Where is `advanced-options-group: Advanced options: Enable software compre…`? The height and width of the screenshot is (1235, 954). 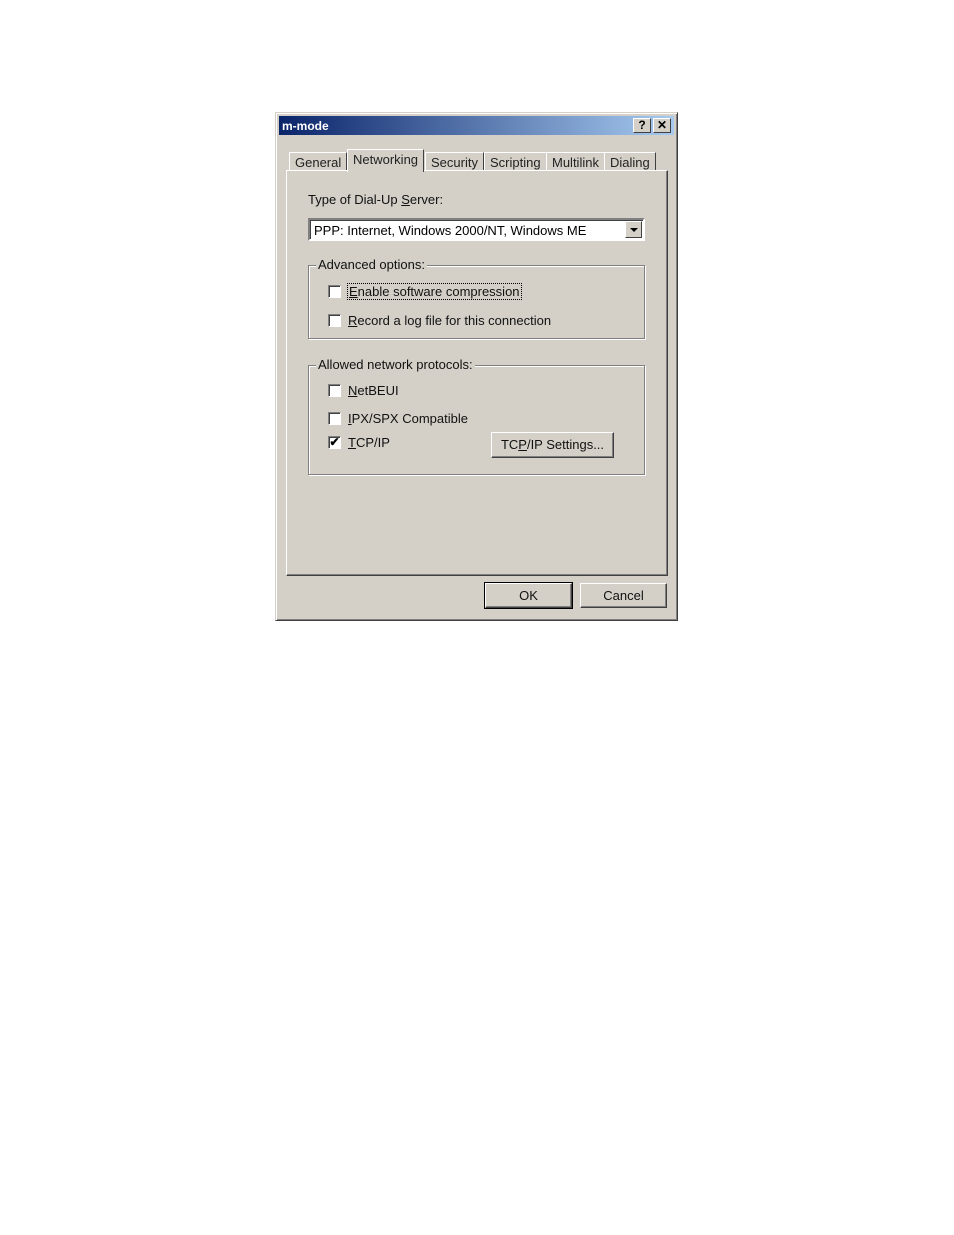 advanced-options-group: Advanced options: Enable software compre… is located at coordinates (476, 298).